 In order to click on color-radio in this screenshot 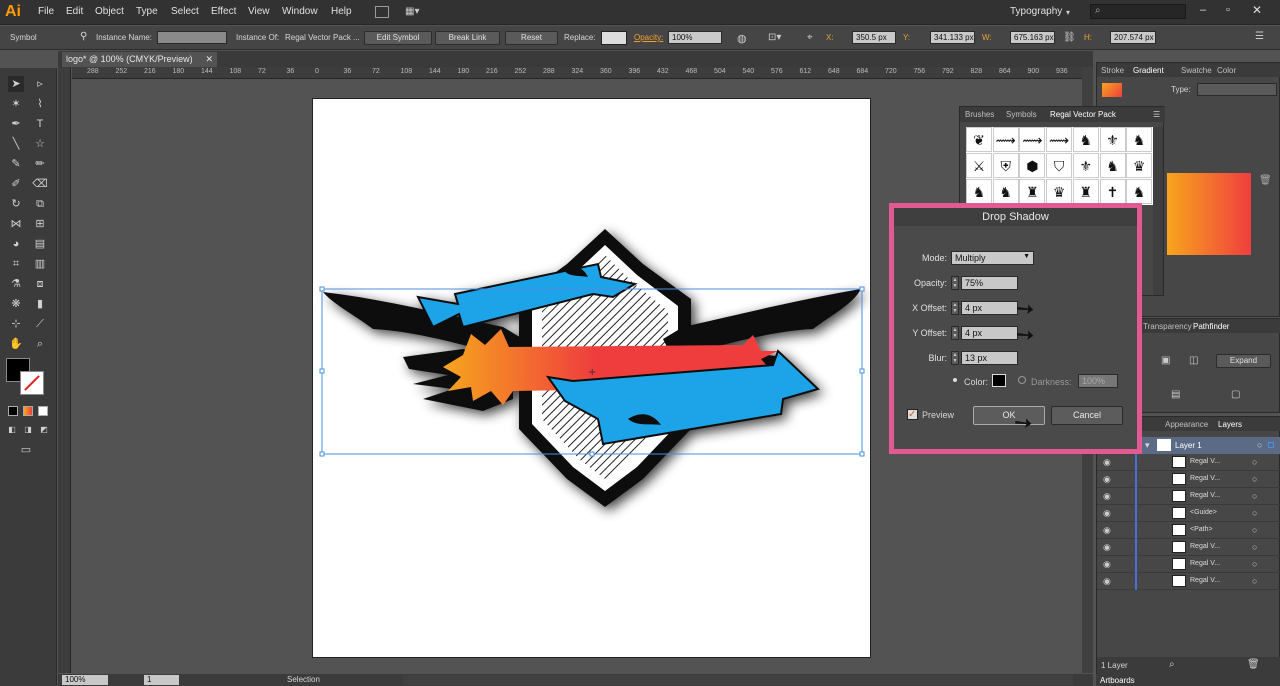, I will do `click(955, 380)`.